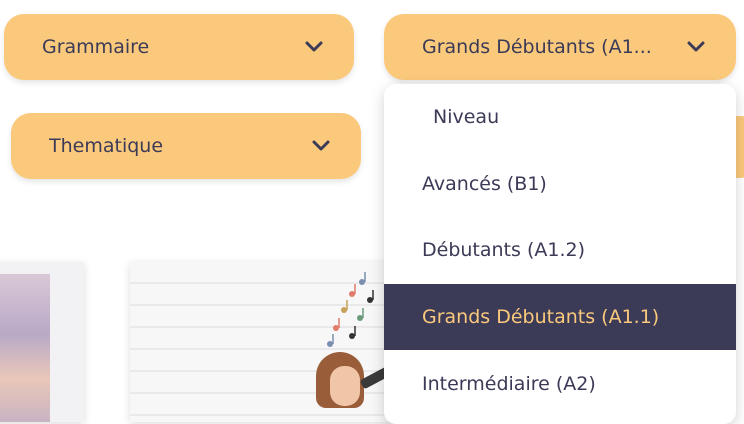 The width and height of the screenshot is (744, 424). What do you see at coordinates (560, 250) in the screenshot?
I see `dropdown-option-debutants: Débutants (A1.2)` at bounding box center [560, 250].